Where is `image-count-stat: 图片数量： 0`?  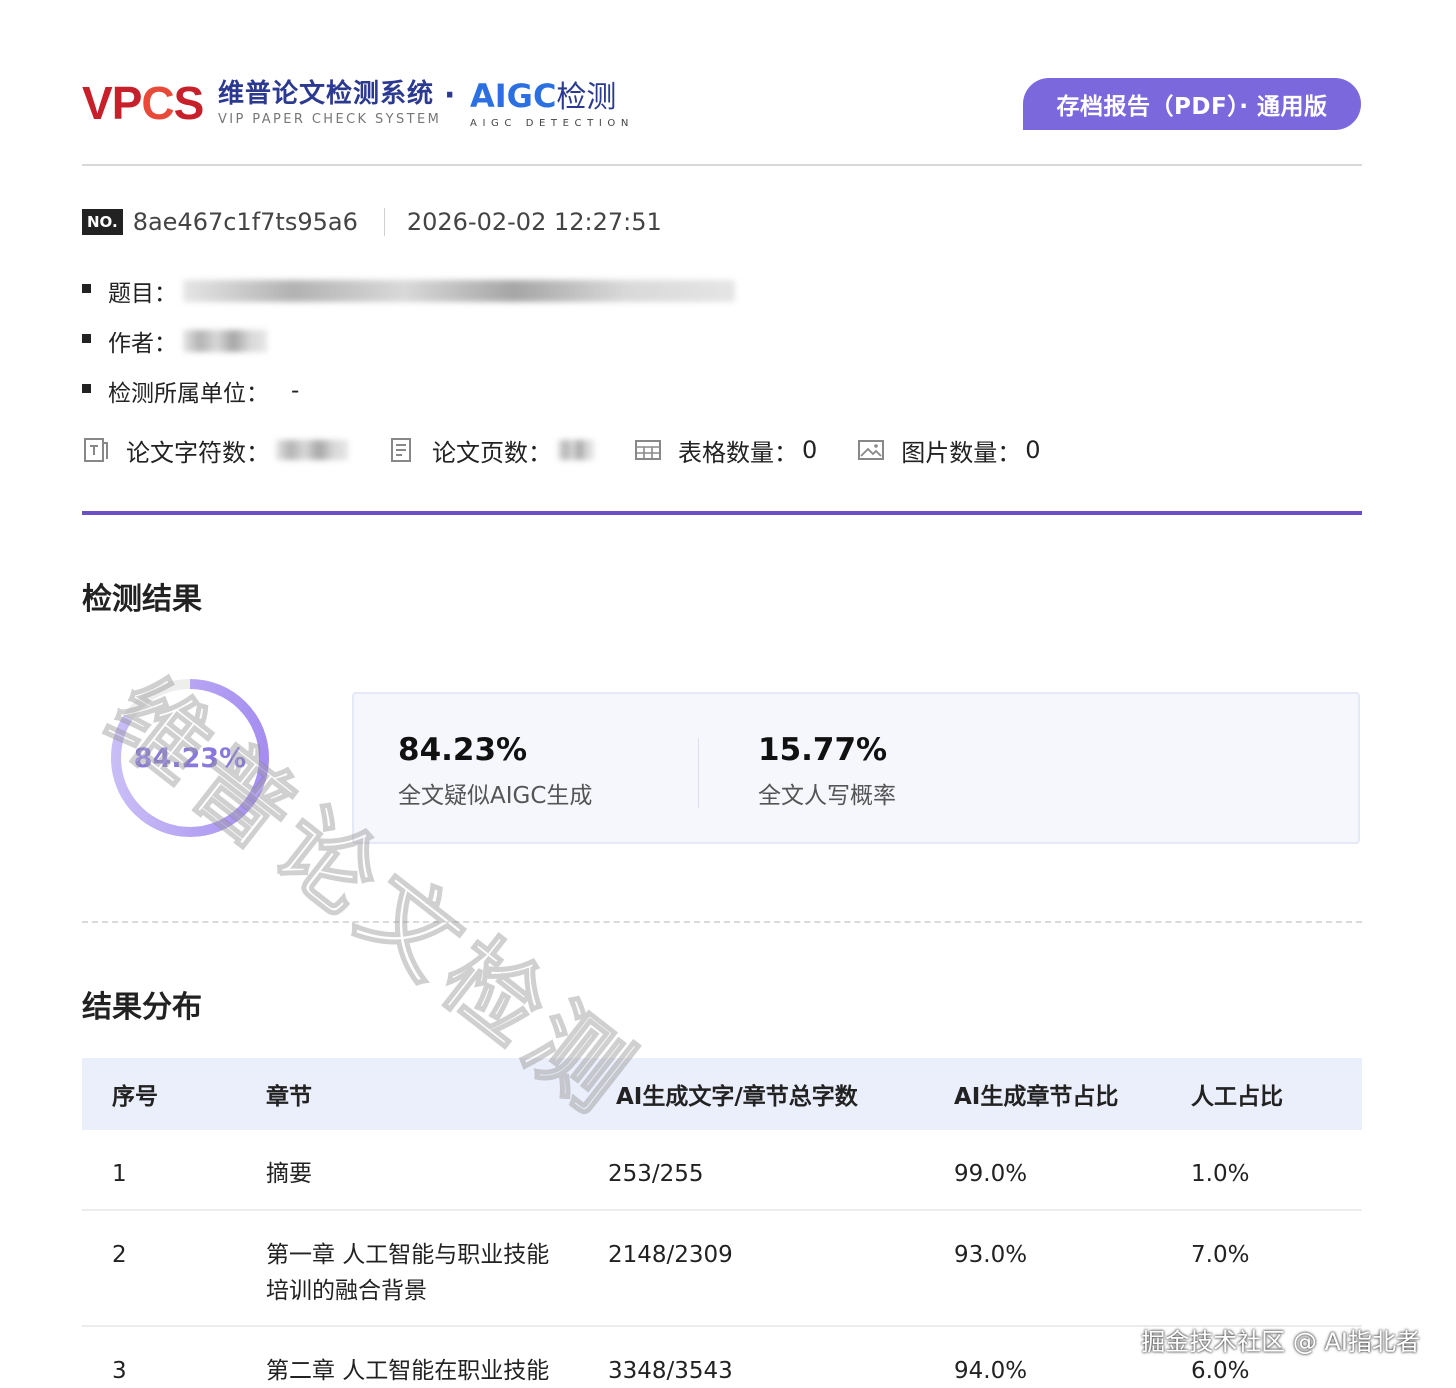 image-count-stat: 图片数量： 0 is located at coordinates (949, 450).